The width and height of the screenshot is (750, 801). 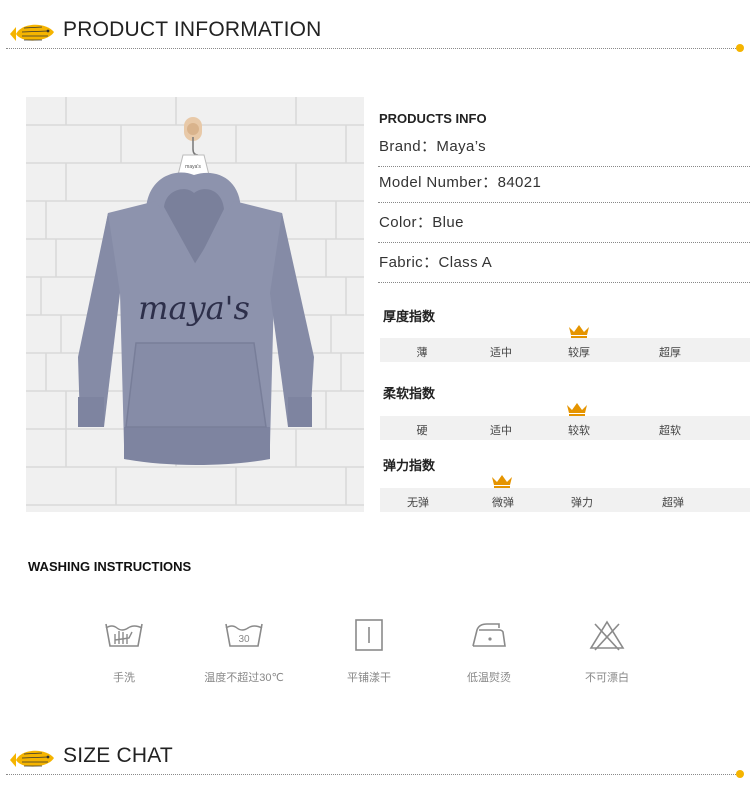 I want to click on garment-print-text: maya's, so click(x=194, y=308).